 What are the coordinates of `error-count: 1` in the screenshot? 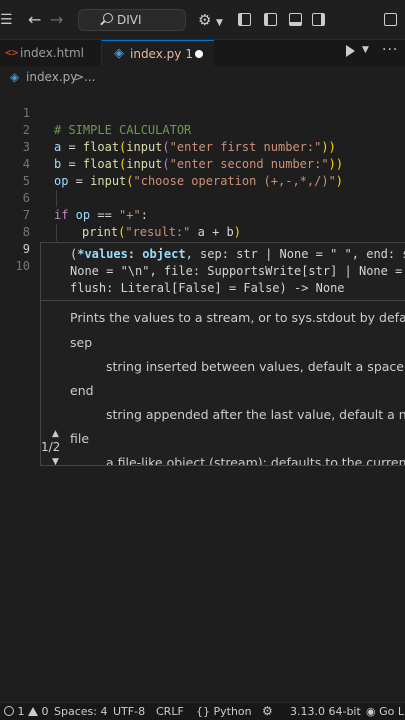 It's located at (21, 711).